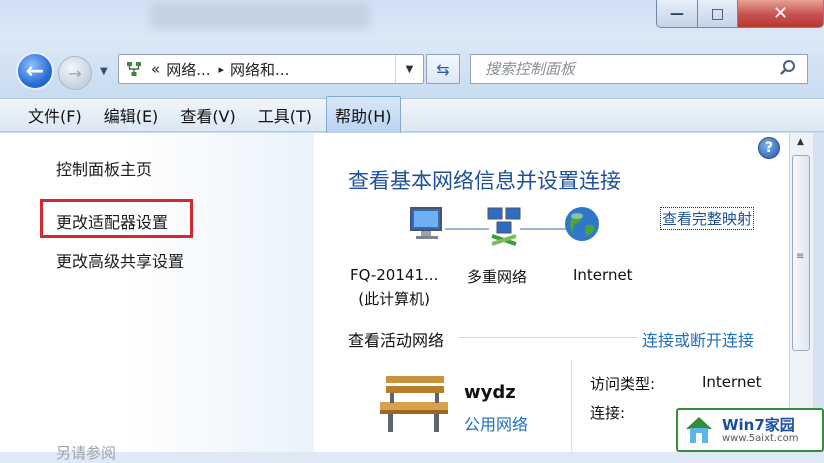 The image size is (824, 463). I want to click on sidebar-item-control-panel-home: 控制面板主页, so click(104, 168).